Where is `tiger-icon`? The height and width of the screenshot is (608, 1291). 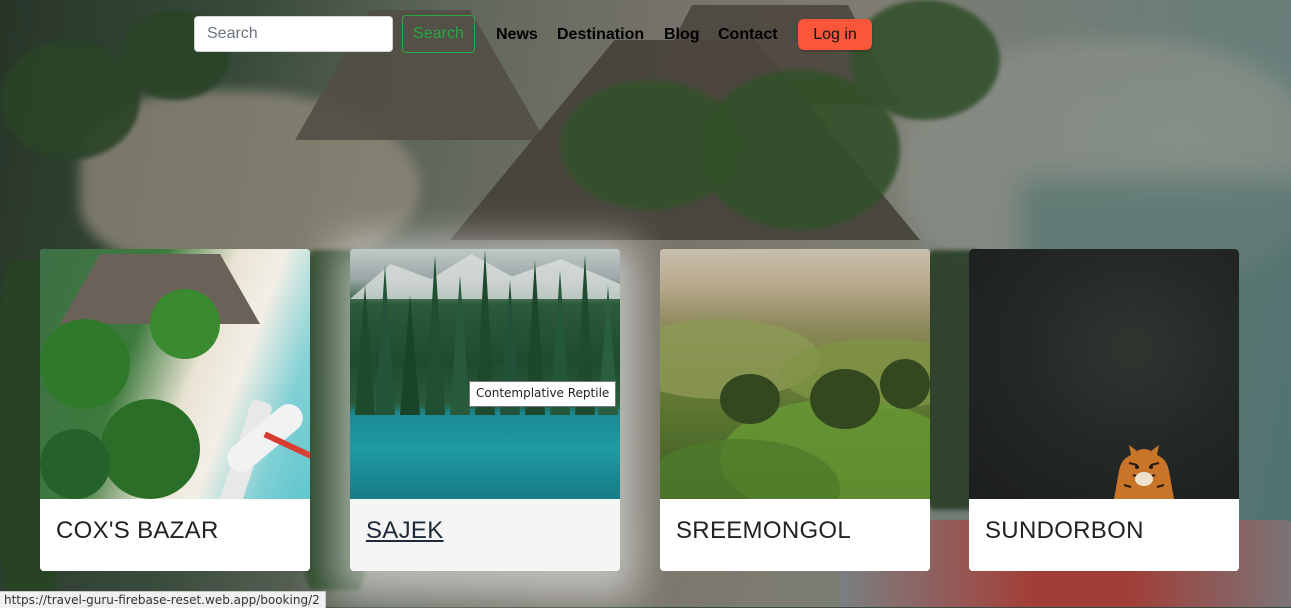
tiger-icon is located at coordinates (1144, 472).